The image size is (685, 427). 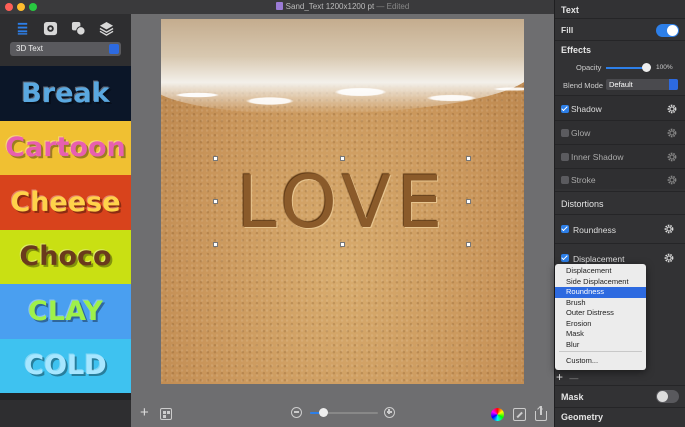 I want to click on foam-overlay, so click(x=342, y=89).